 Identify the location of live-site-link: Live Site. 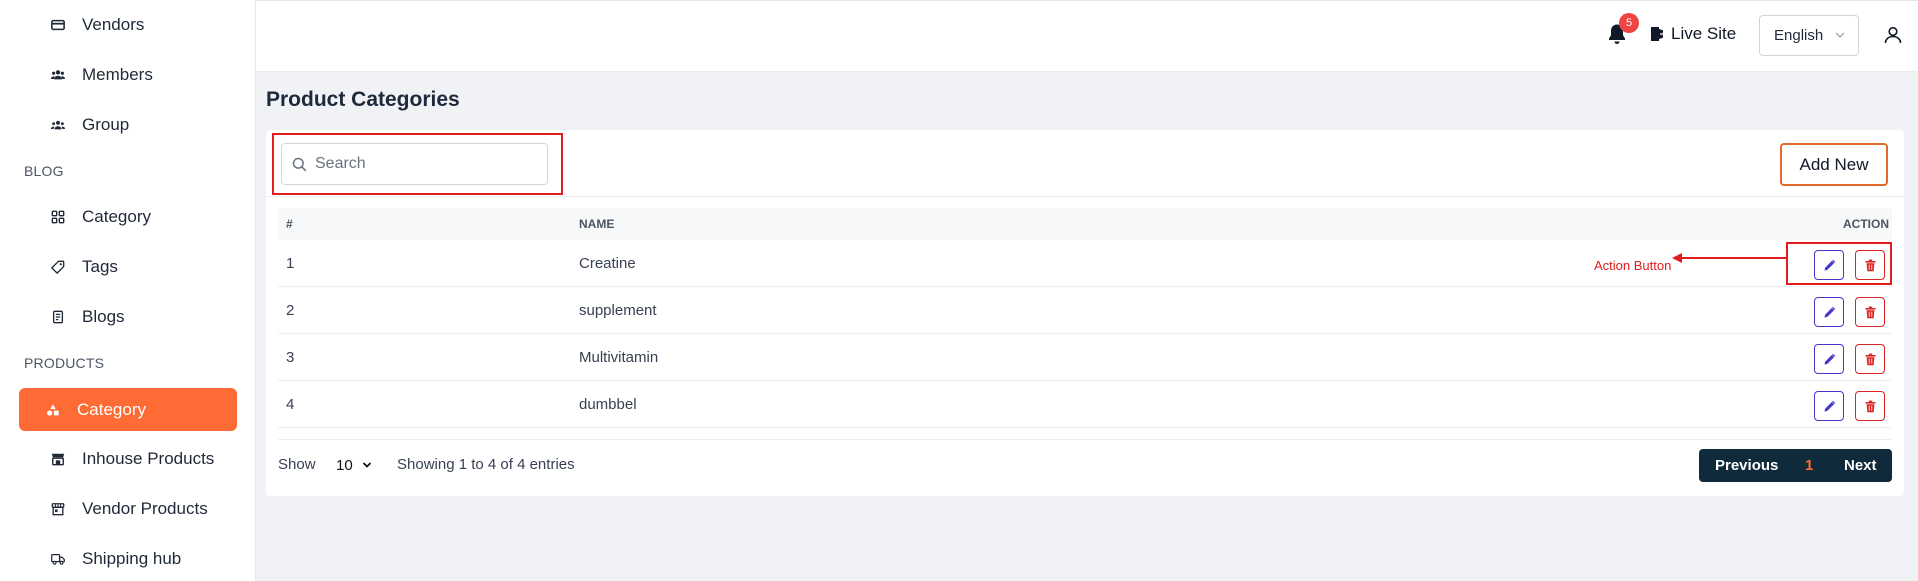
(1693, 34).